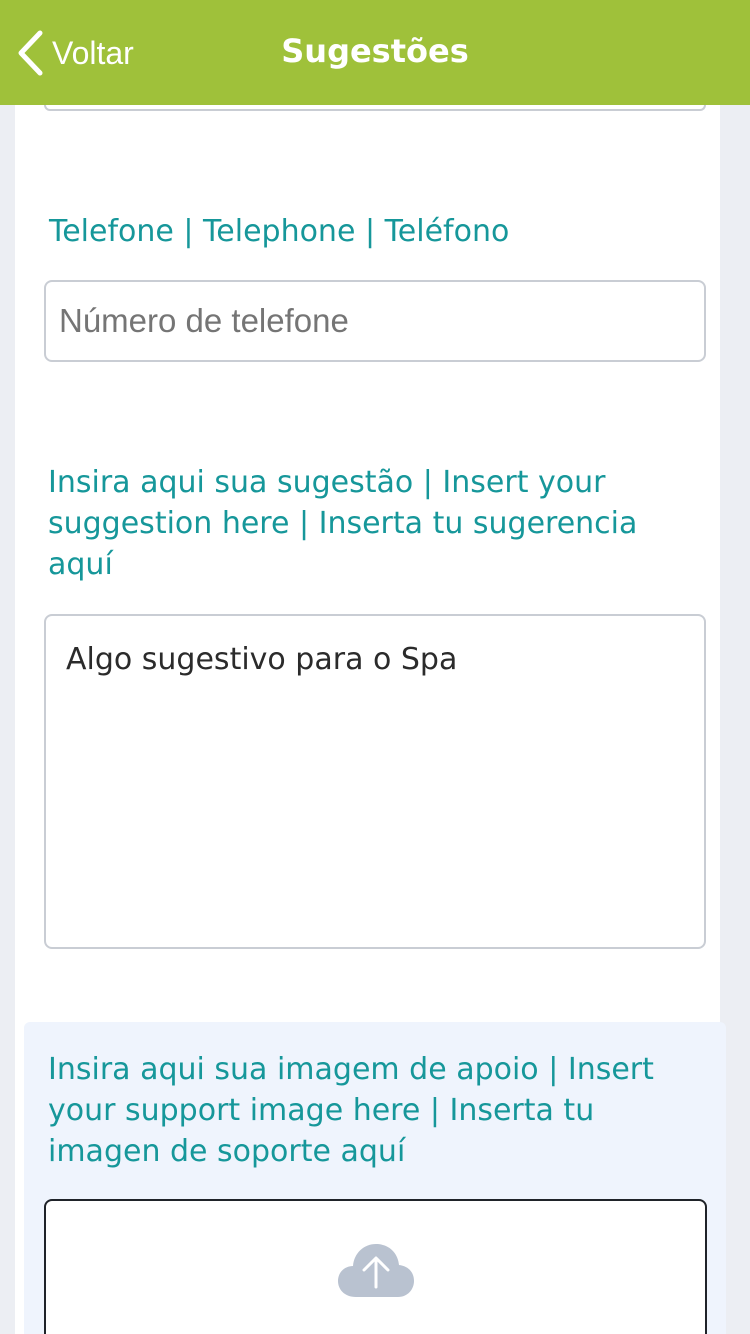 The height and width of the screenshot is (1334, 750). What do you see at coordinates (375, 321) in the screenshot?
I see `phone-input` at bounding box center [375, 321].